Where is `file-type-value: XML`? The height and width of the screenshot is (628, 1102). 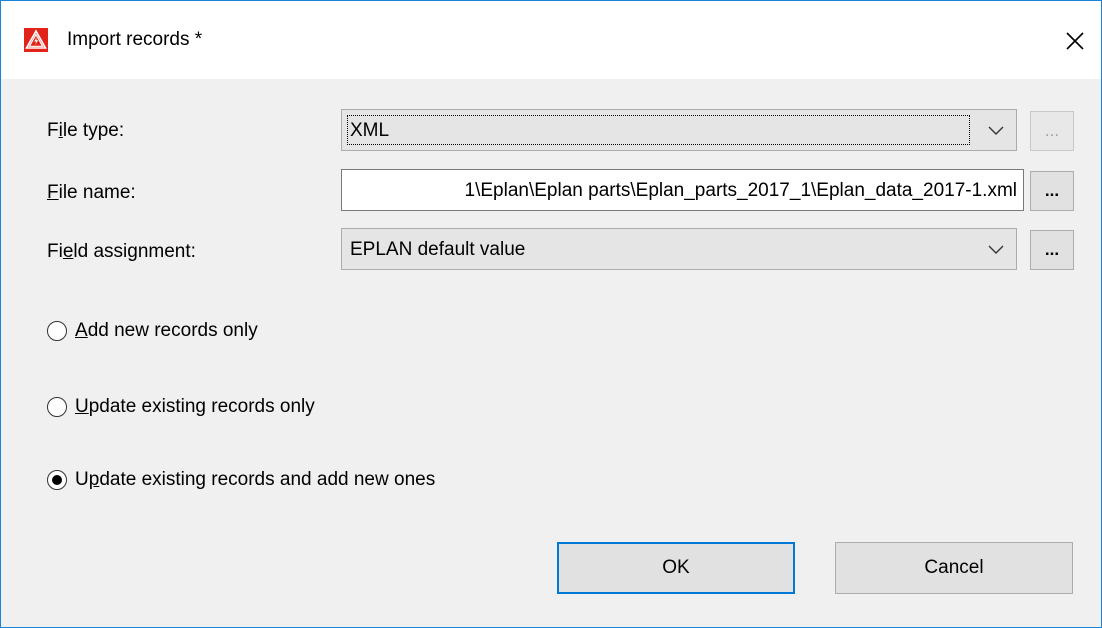
file-type-value: XML is located at coordinates (370, 130).